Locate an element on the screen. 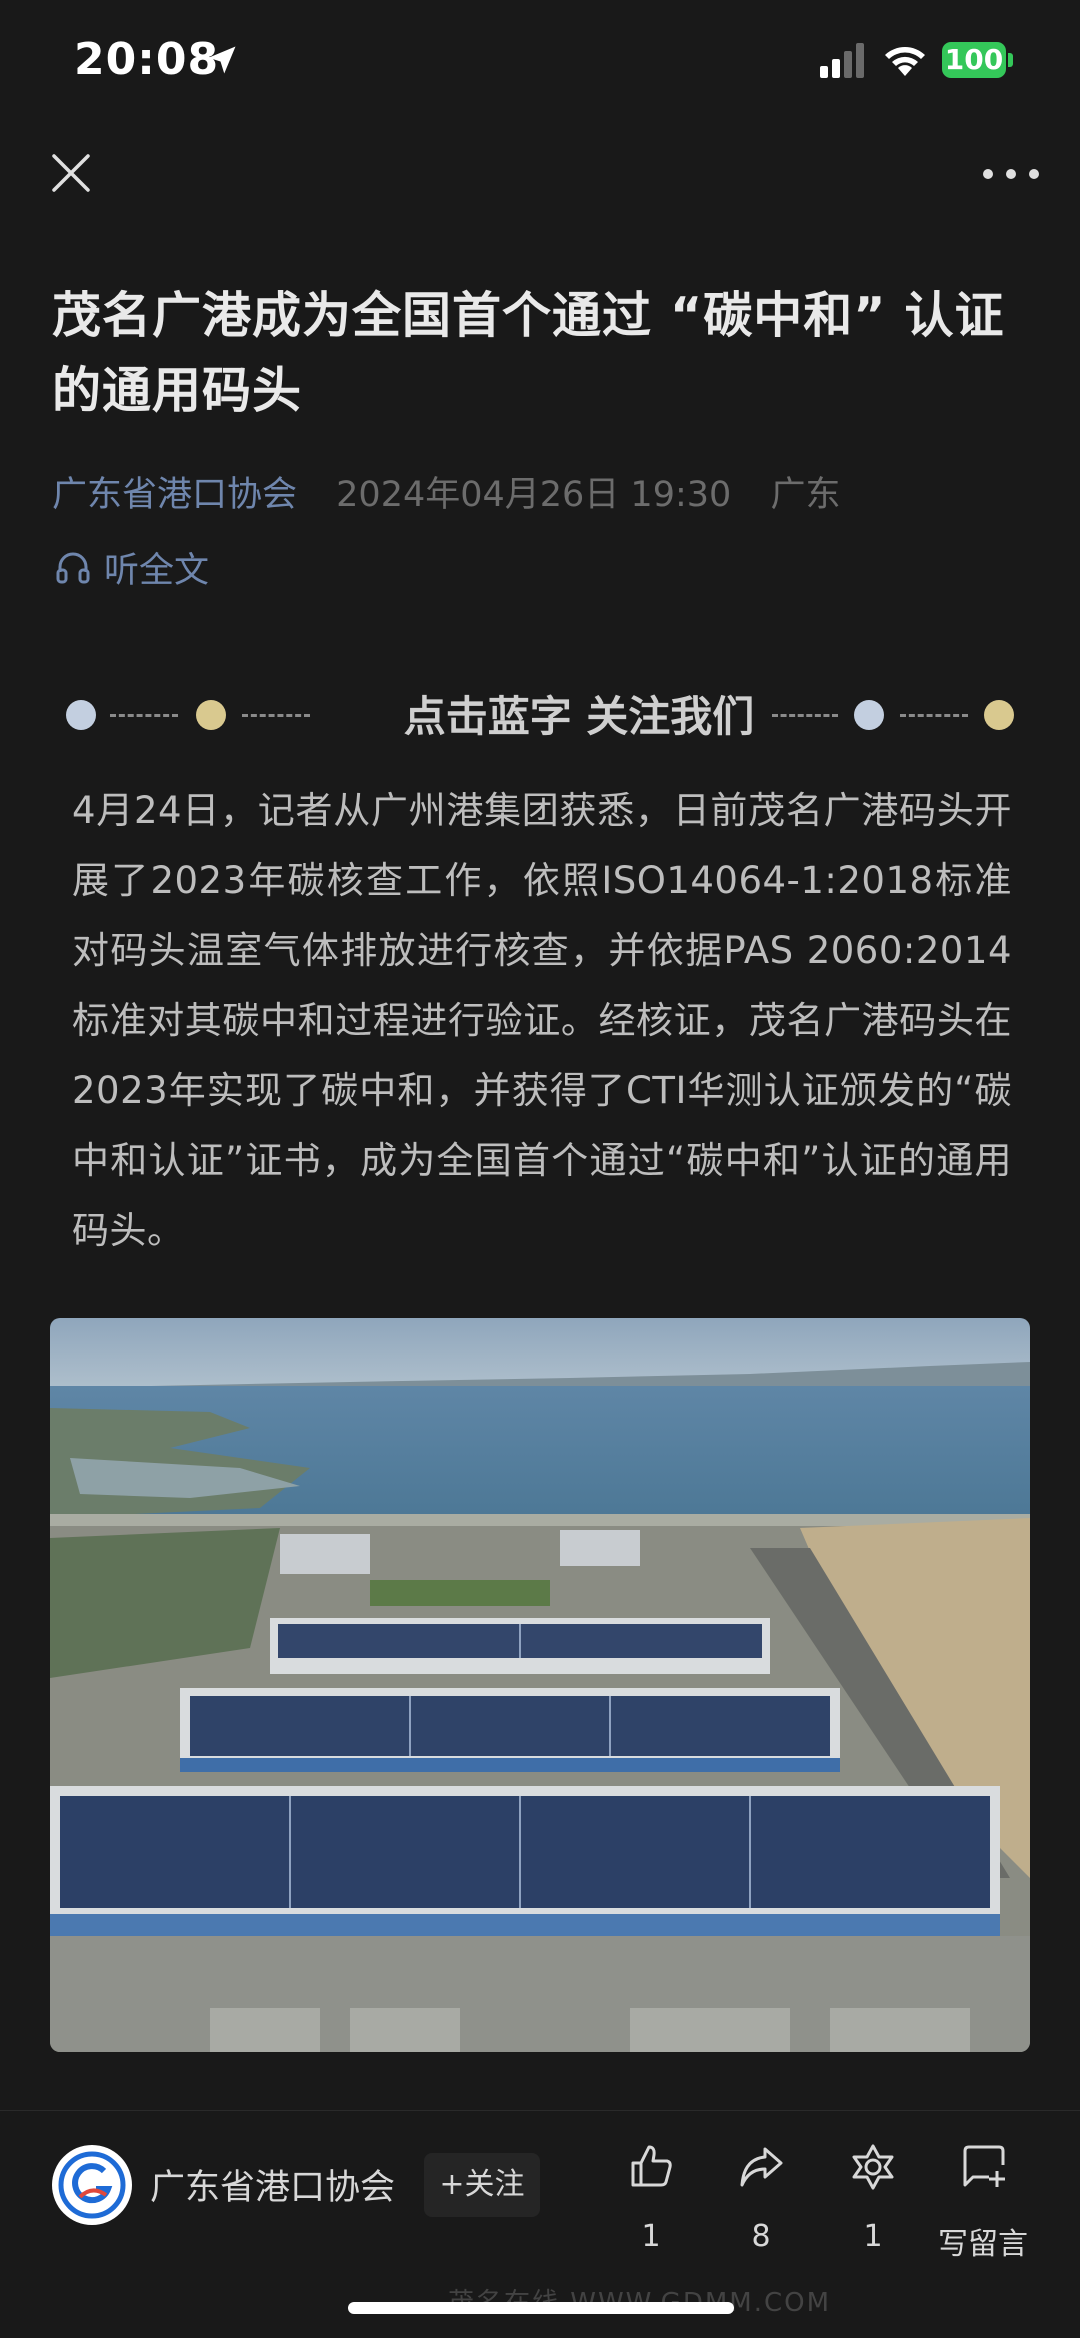 This screenshot has width=1080, height=2338. article-meta: 广东省港口协会 2024年04月26日 19:30 广东 is located at coordinates (446, 491).